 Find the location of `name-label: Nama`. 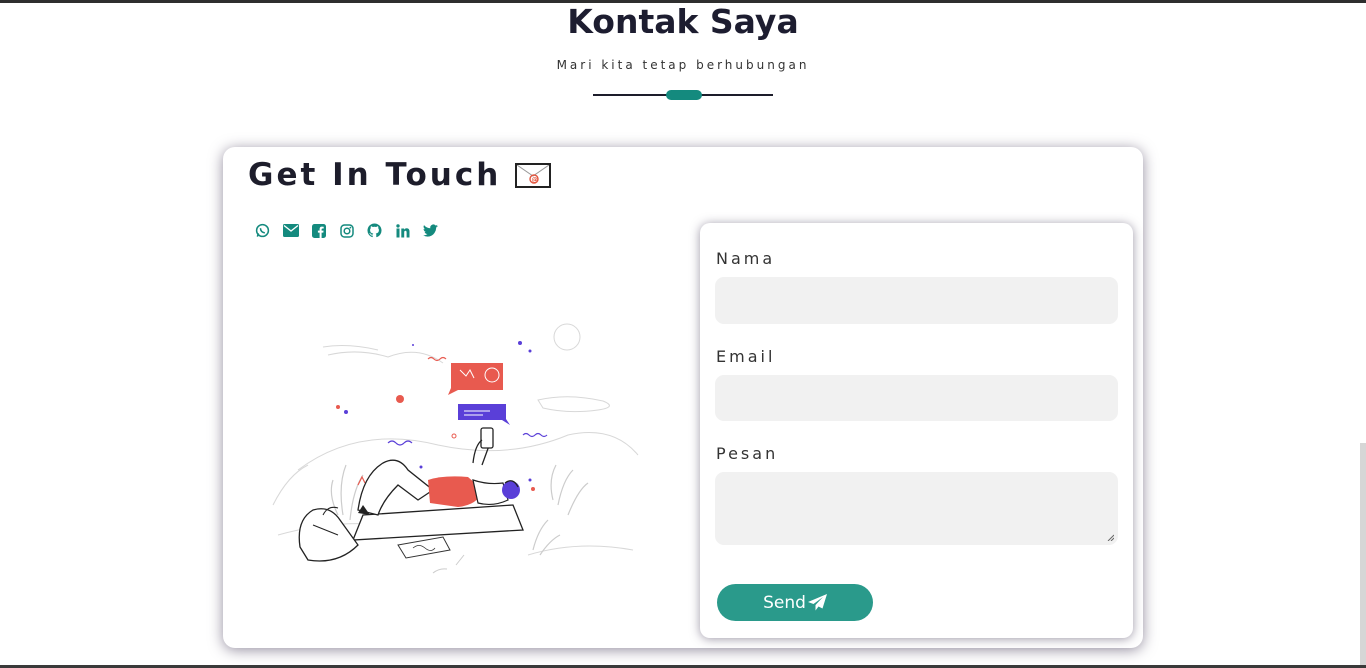

name-label: Nama is located at coordinates (746, 258).